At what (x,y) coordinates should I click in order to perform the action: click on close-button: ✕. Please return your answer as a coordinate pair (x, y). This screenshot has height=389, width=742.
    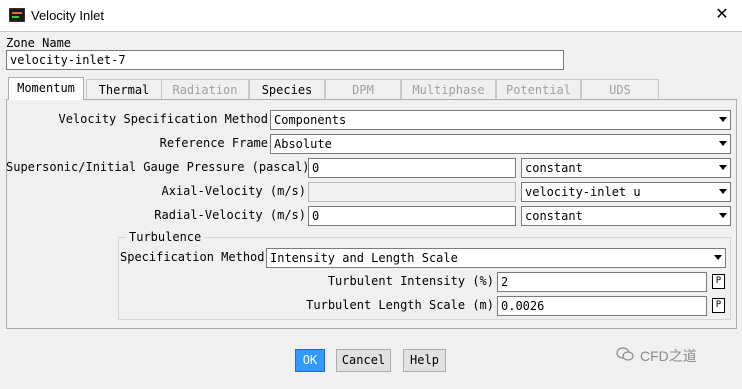
    Looking at the image, I should click on (722, 15).